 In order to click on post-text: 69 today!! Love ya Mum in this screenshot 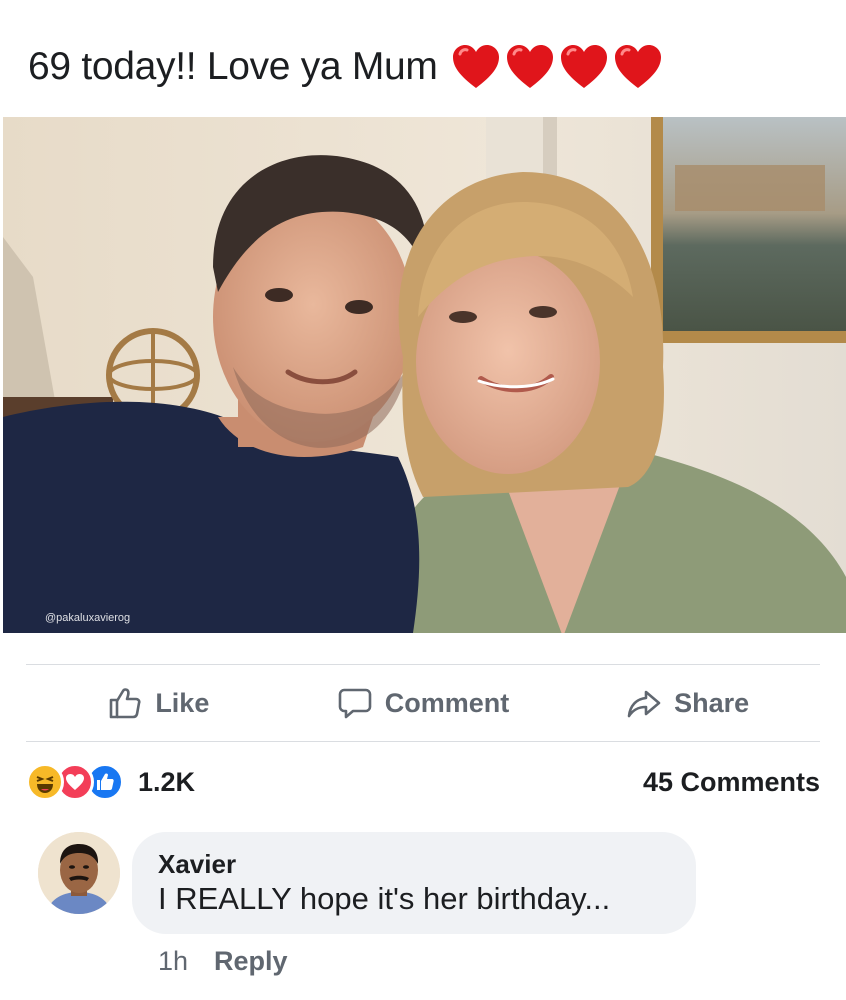, I will do `click(233, 66)`.